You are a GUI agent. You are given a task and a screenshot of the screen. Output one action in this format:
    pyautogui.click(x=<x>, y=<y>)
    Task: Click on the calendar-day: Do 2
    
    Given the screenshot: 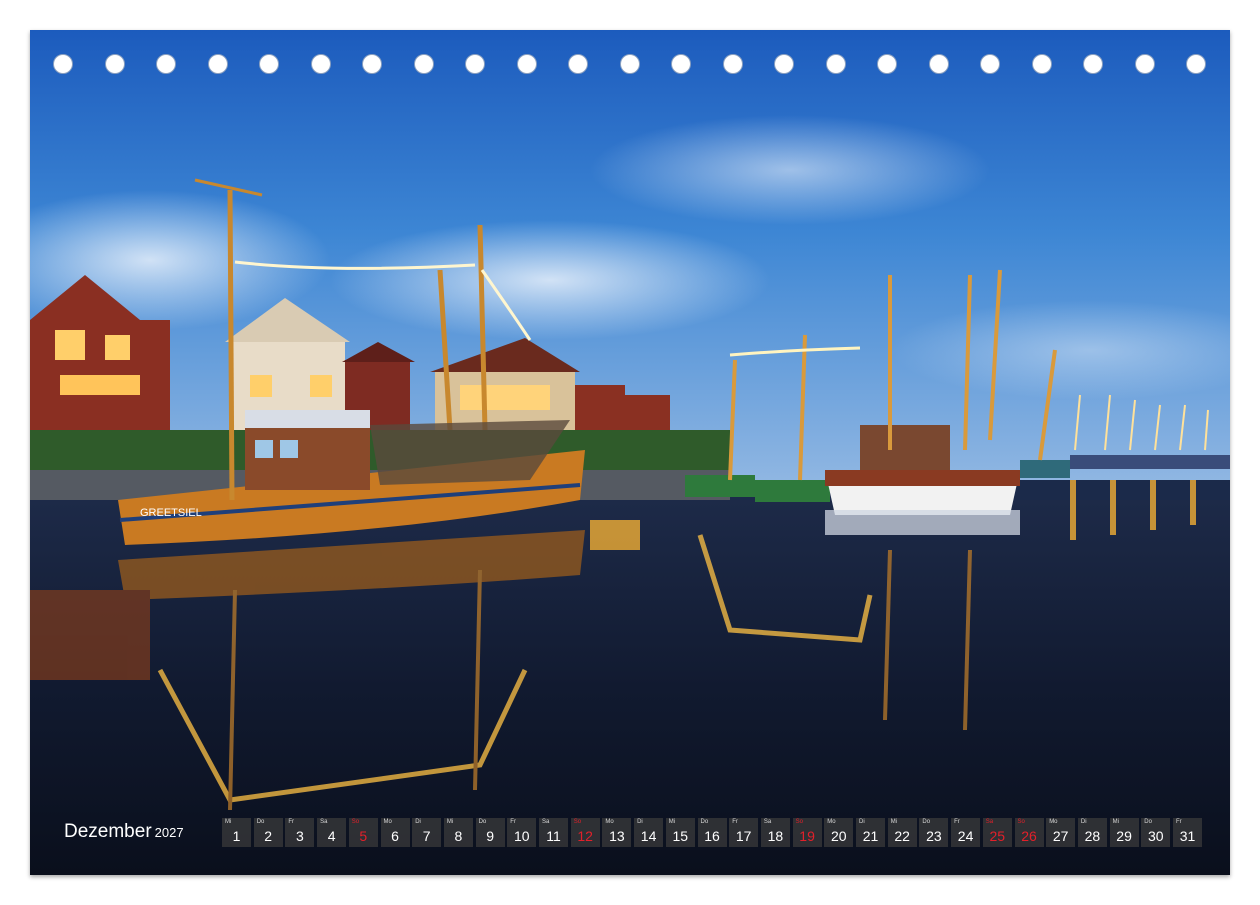 What is the action you would take?
    pyautogui.click(x=268, y=832)
    